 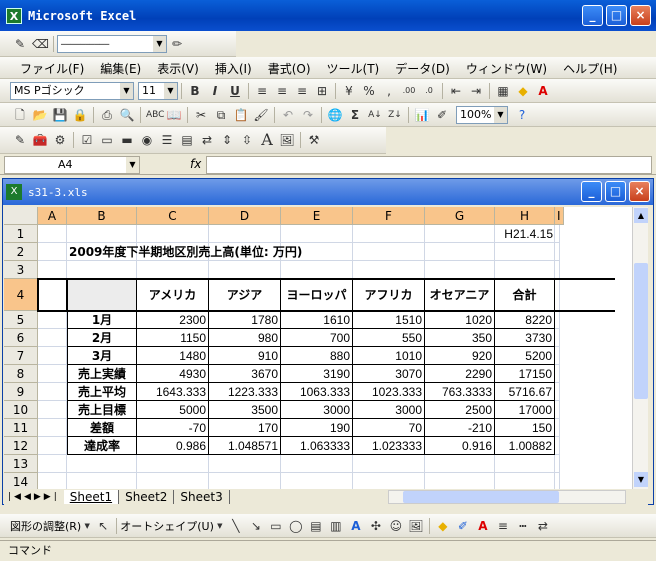 I want to click on menu-item-3: 挿入(I), so click(x=233, y=68).